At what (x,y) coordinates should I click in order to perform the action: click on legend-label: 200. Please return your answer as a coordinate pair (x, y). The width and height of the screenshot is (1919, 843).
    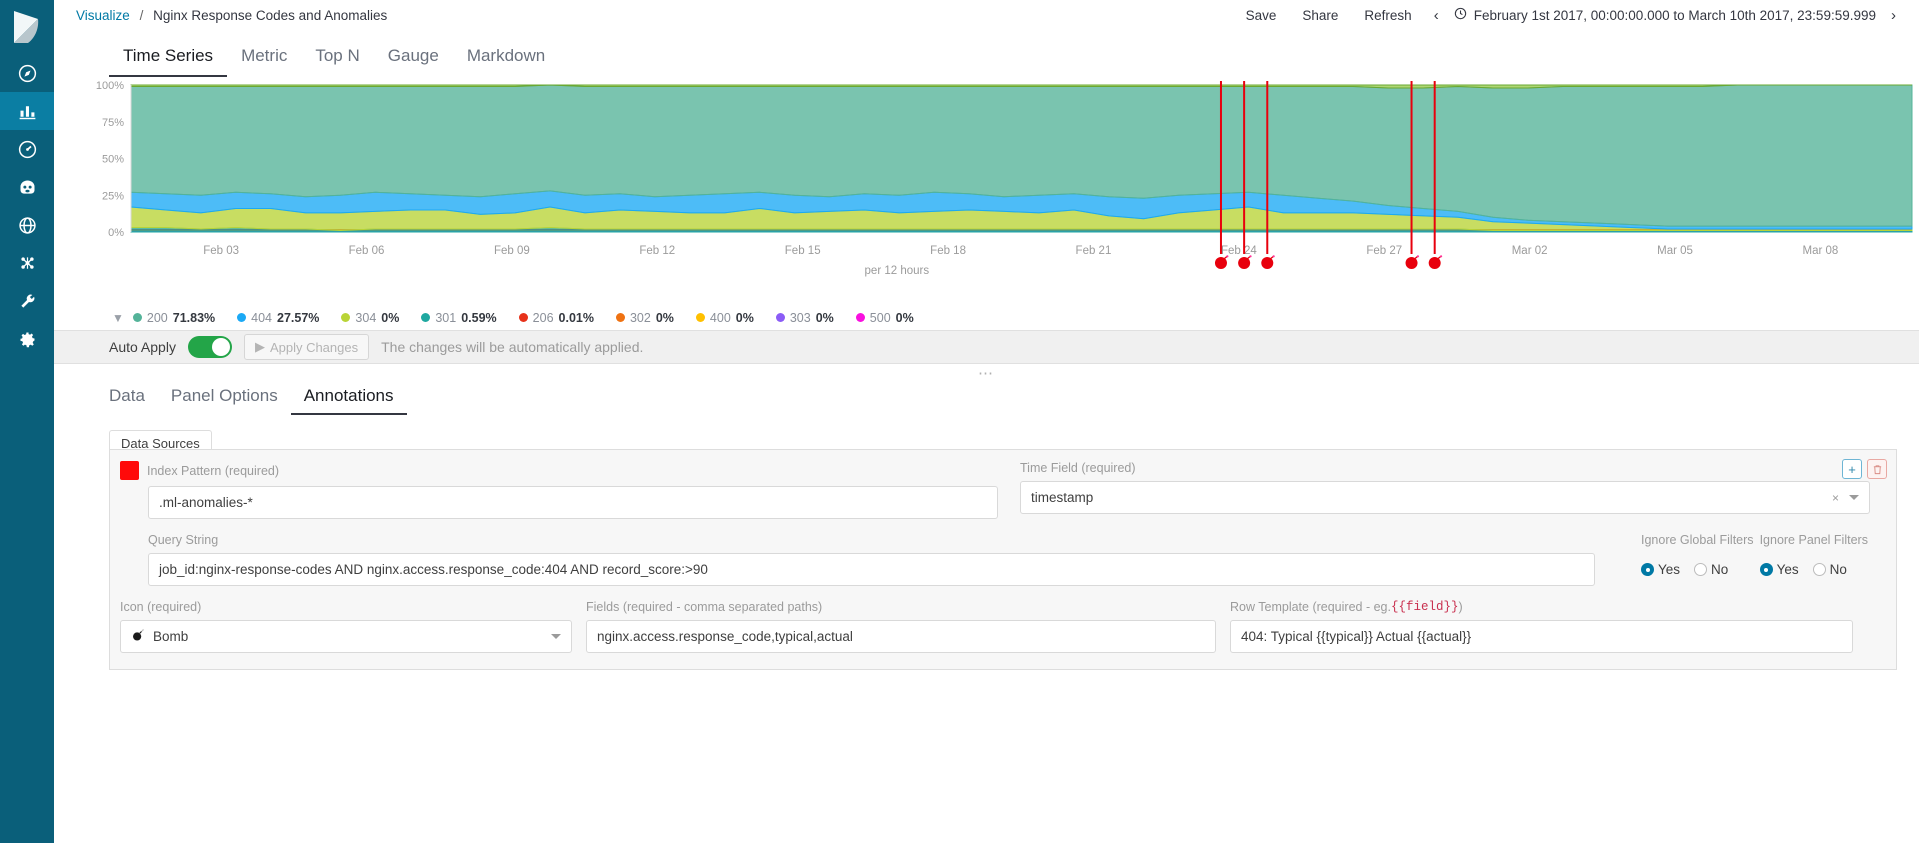
    Looking at the image, I should click on (157, 317).